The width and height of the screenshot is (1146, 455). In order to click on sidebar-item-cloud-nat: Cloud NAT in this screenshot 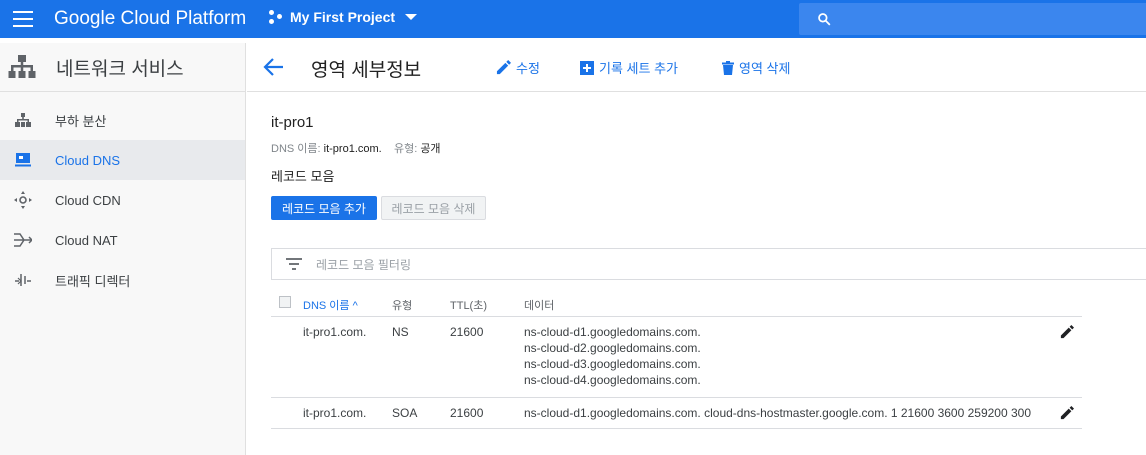, I will do `click(122, 240)`.